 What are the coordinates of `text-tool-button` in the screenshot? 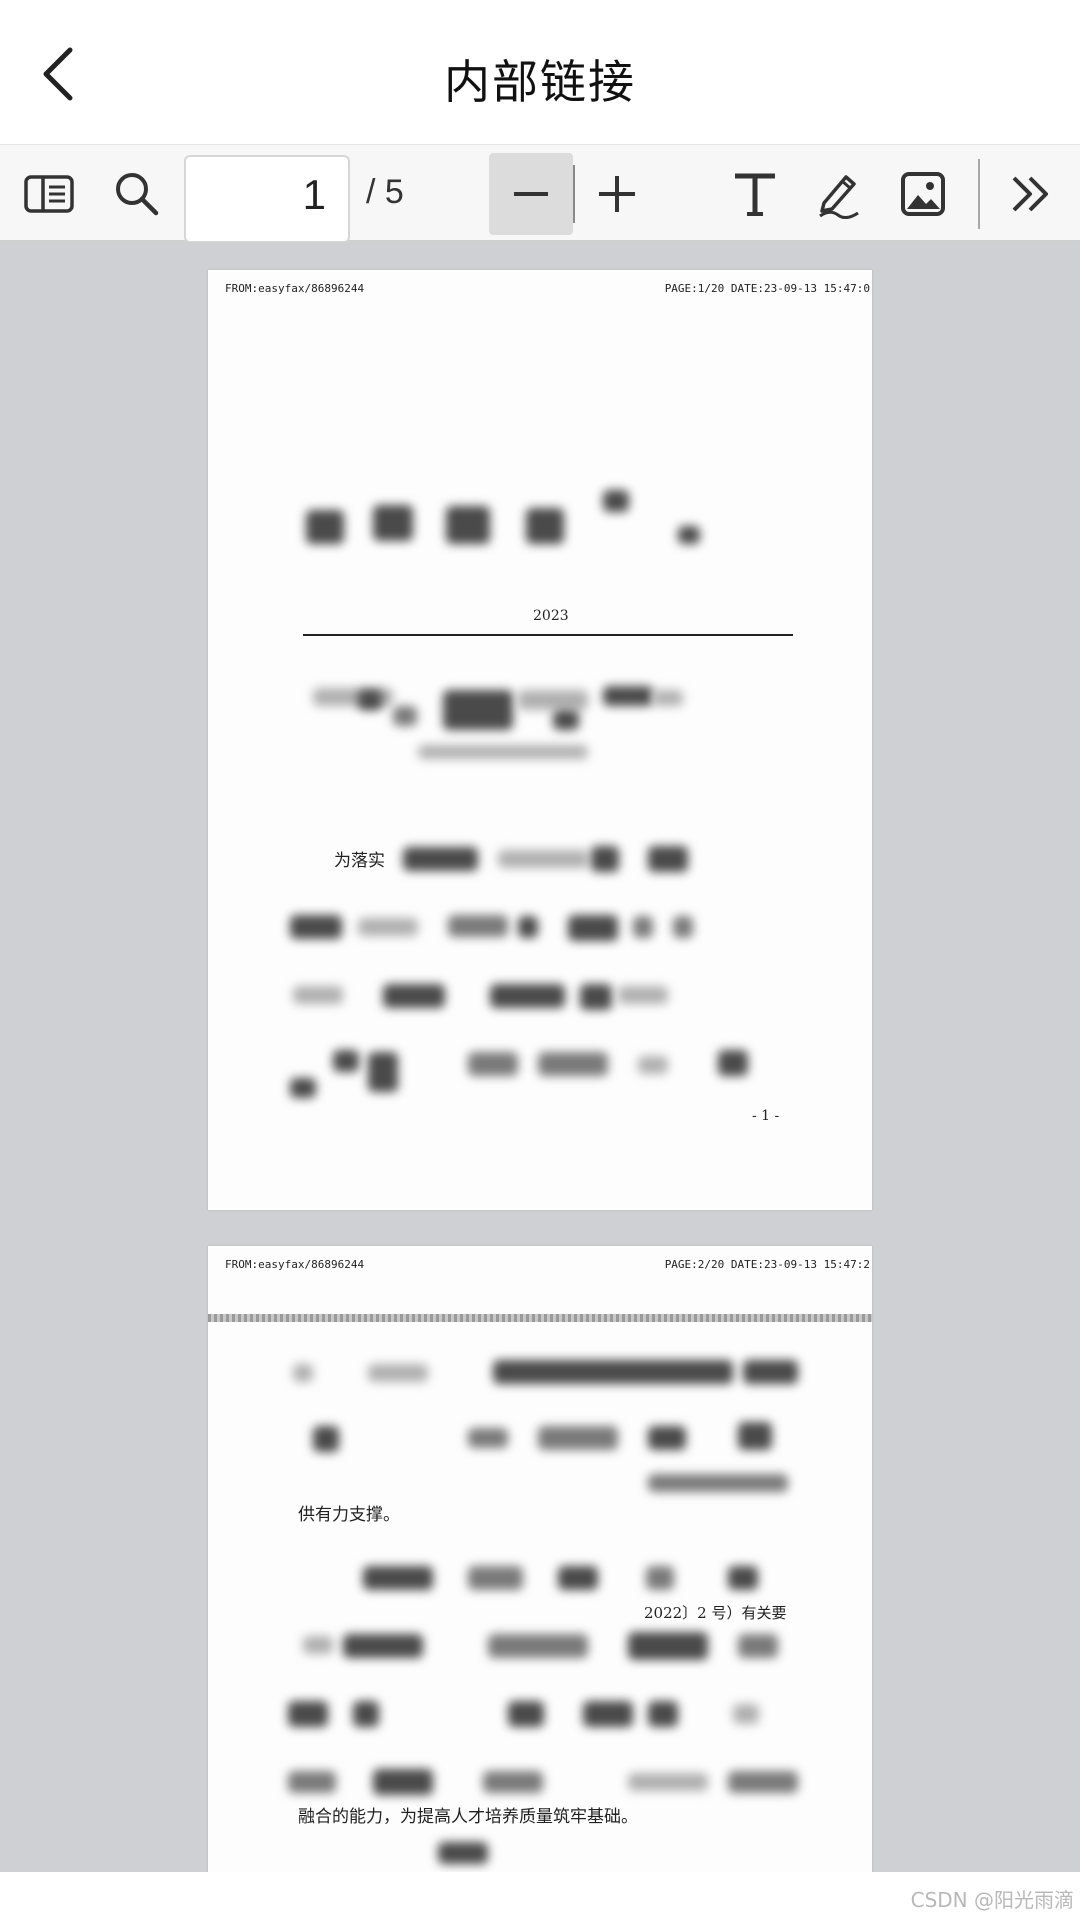 It's located at (755, 194).